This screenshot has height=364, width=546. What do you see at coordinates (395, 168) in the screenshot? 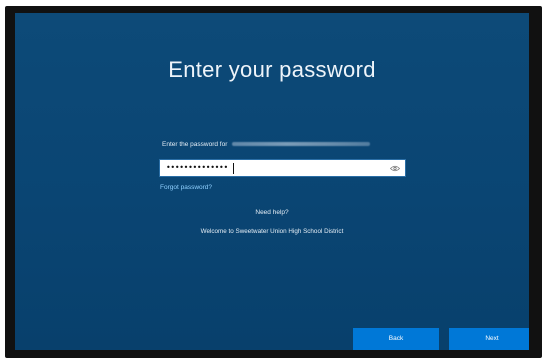
I see `eye-icon` at bounding box center [395, 168].